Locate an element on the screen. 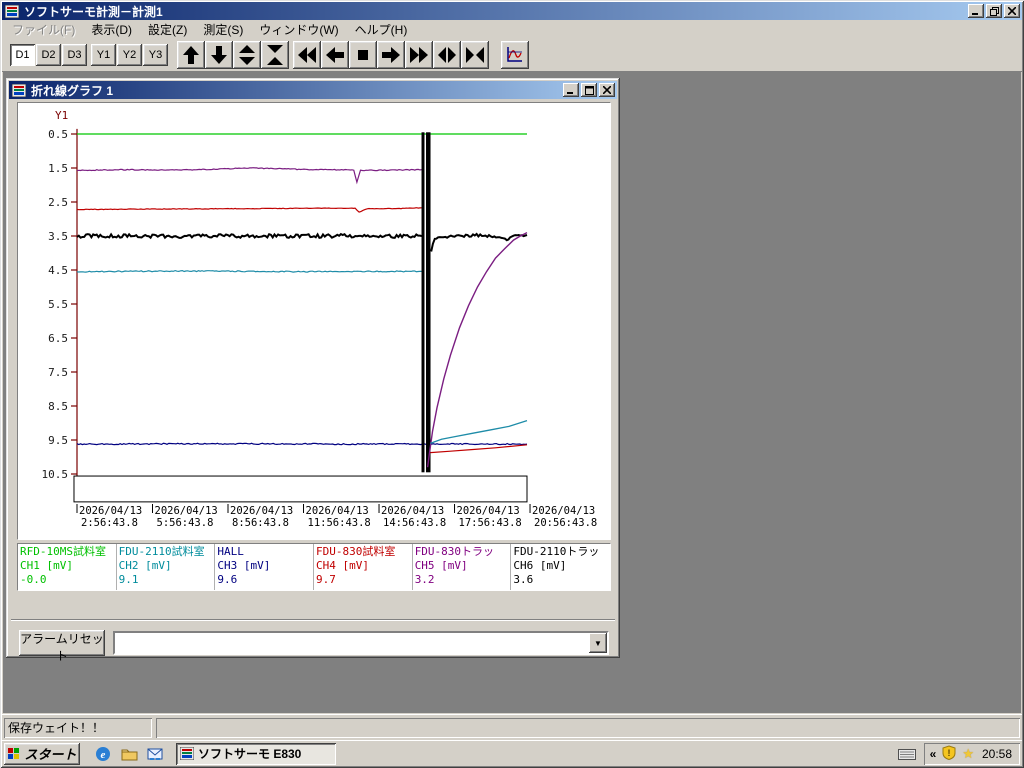  taskbar-app-button: ソフトサーモ E830 is located at coordinates (256, 753).